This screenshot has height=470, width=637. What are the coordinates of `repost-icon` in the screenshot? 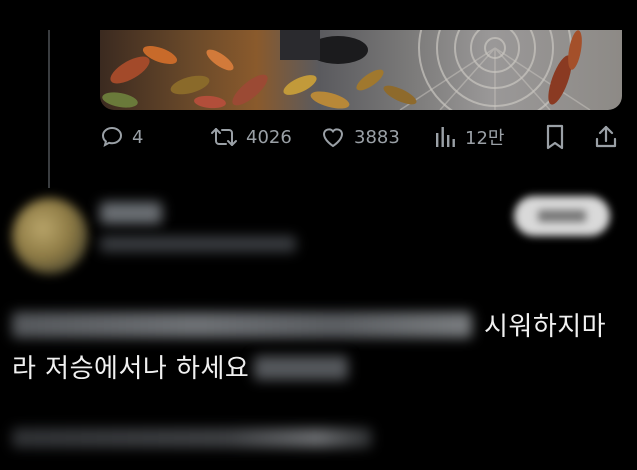 It's located at (224, 137).